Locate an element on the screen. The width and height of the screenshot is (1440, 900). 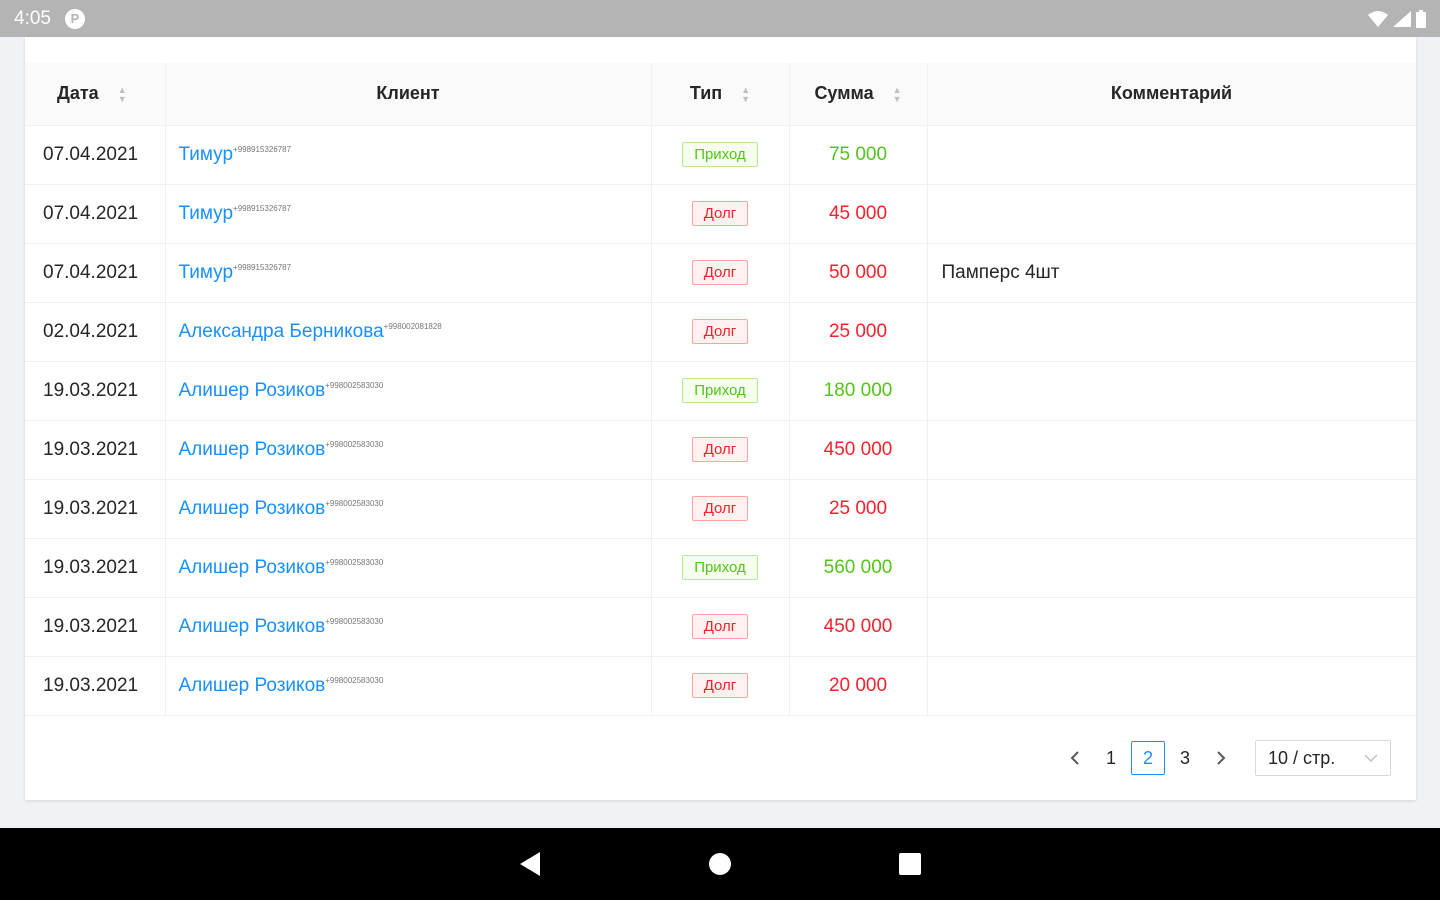
pagination: 1 2 3 10 / стр. is located at coordinates (1225, 758).